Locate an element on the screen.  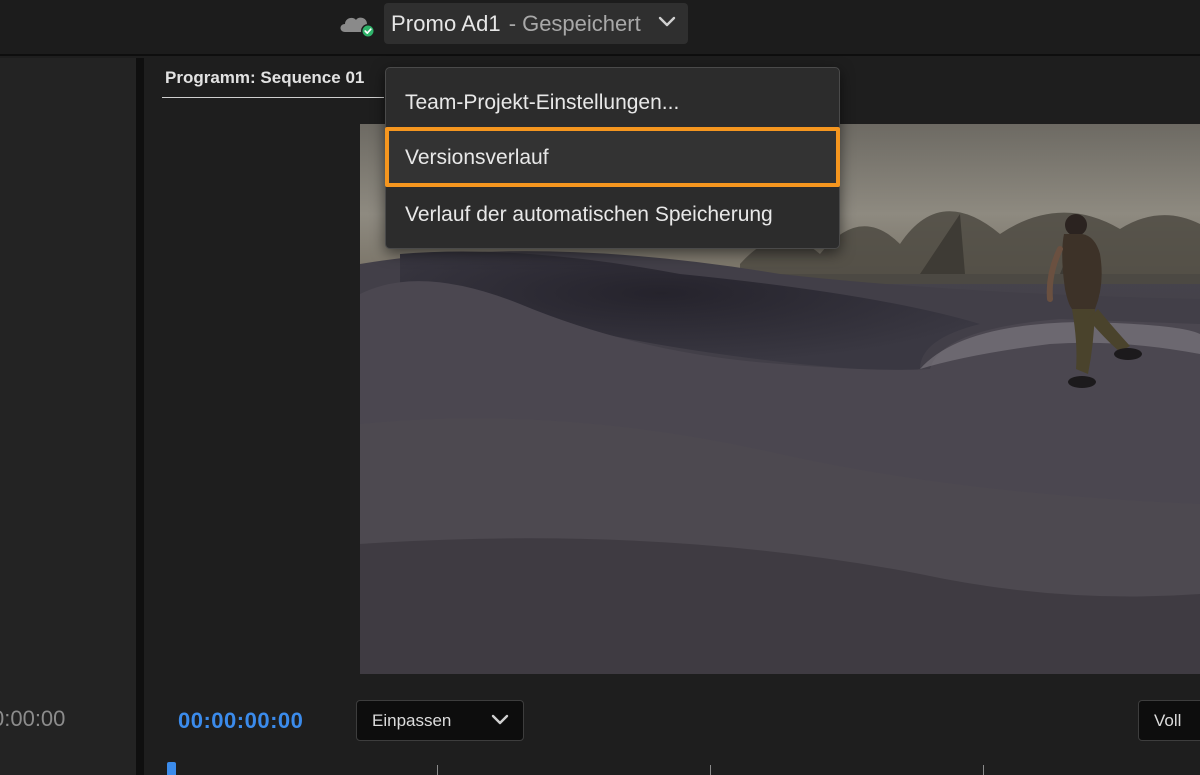
top-bar: Promo Ad1 - Gespeichert is located at coordinates (600, 28).